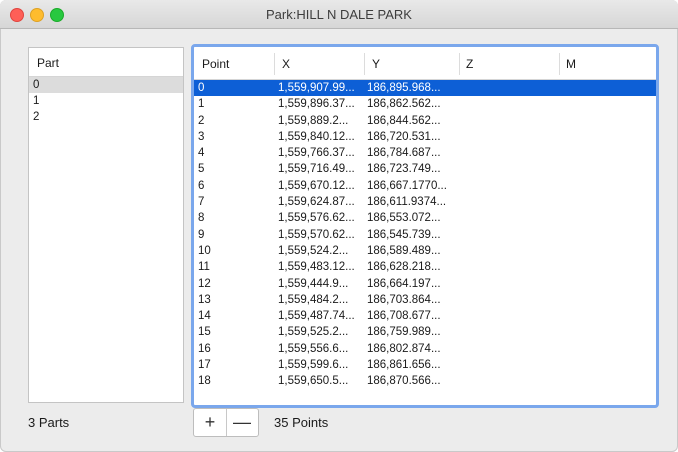 The height and width of the screenshot is (452, 678). What do you see at coordinates (201, 234) in the screenshot?
I see `point-index-cell: 9` at bounding box center [201, 234].